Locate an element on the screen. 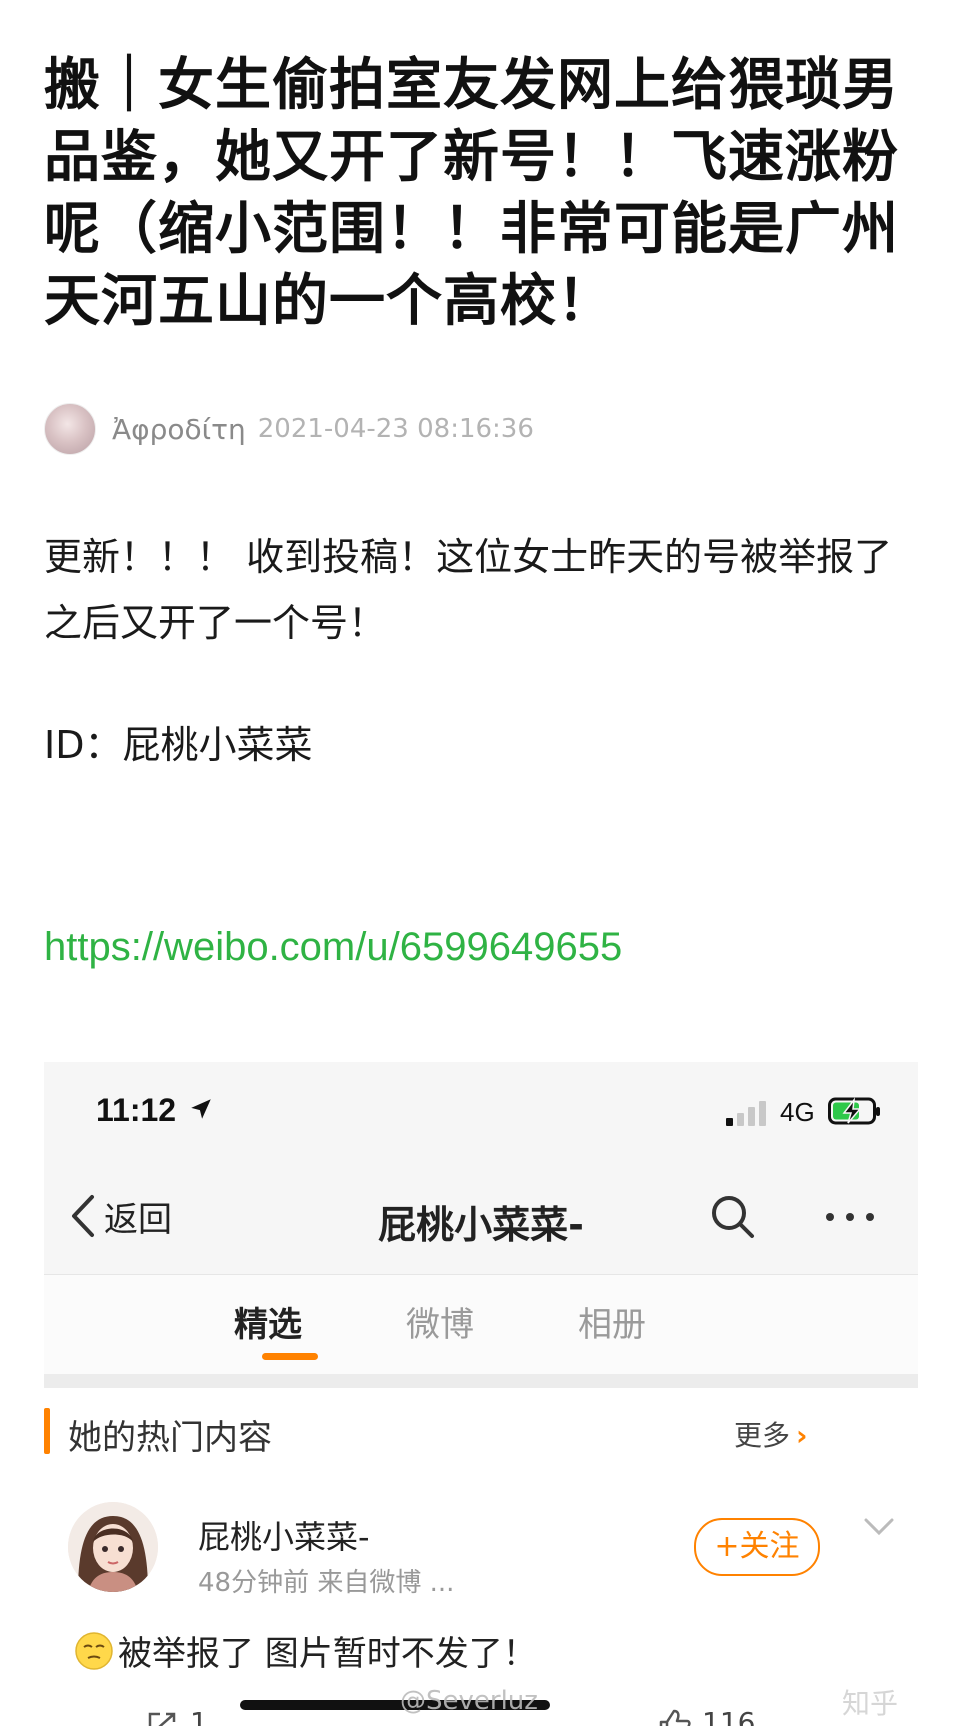  author-name: Ἀφροδίτη is located at coordinates (179, 429).